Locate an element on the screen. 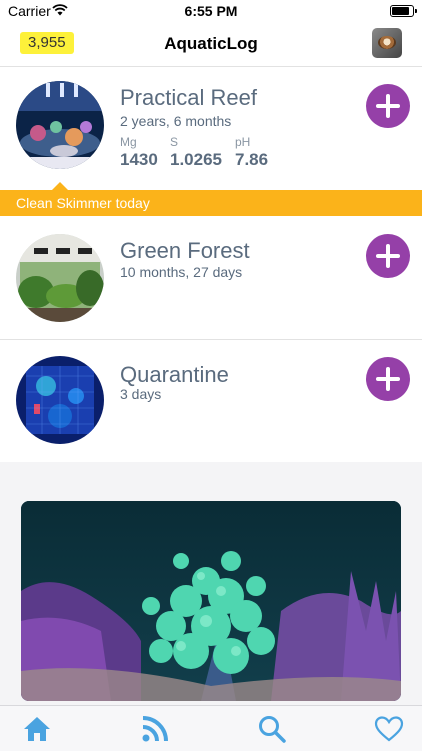 This screenshot has width=422, height=751. tank-age: 3 days is located at coordinates (141, 394).